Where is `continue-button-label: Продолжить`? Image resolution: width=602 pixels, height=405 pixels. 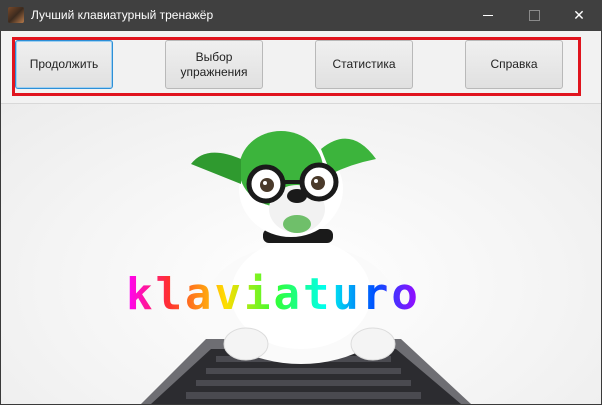
continue-button-label: Продолжить is located at coordinates (64, 64).